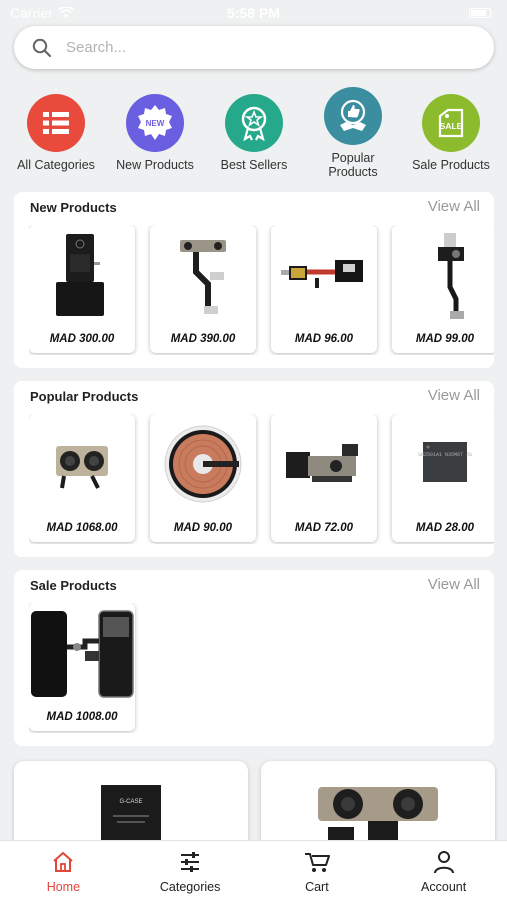 This screenshot has width=507, height=900. Describe the element at coordinates (266, 47) in the screenshot. I see `search-input` at that location.